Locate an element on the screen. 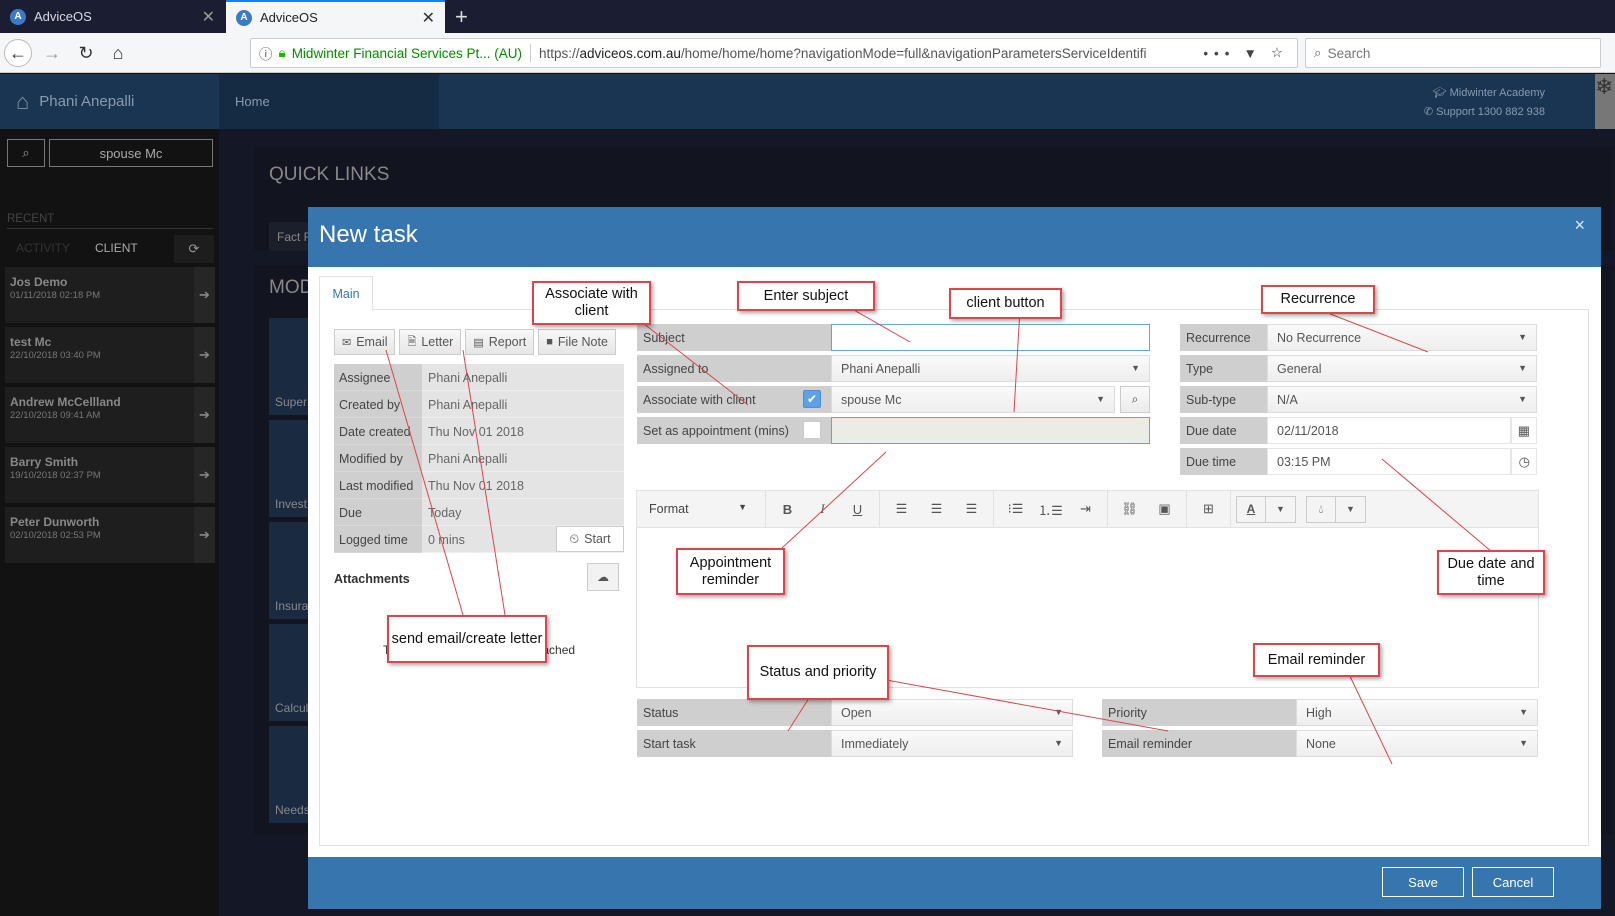 The height and width of the screenshot is (916, 1615). file-note-button: ■ File Note is located at coordinates (577, 342).